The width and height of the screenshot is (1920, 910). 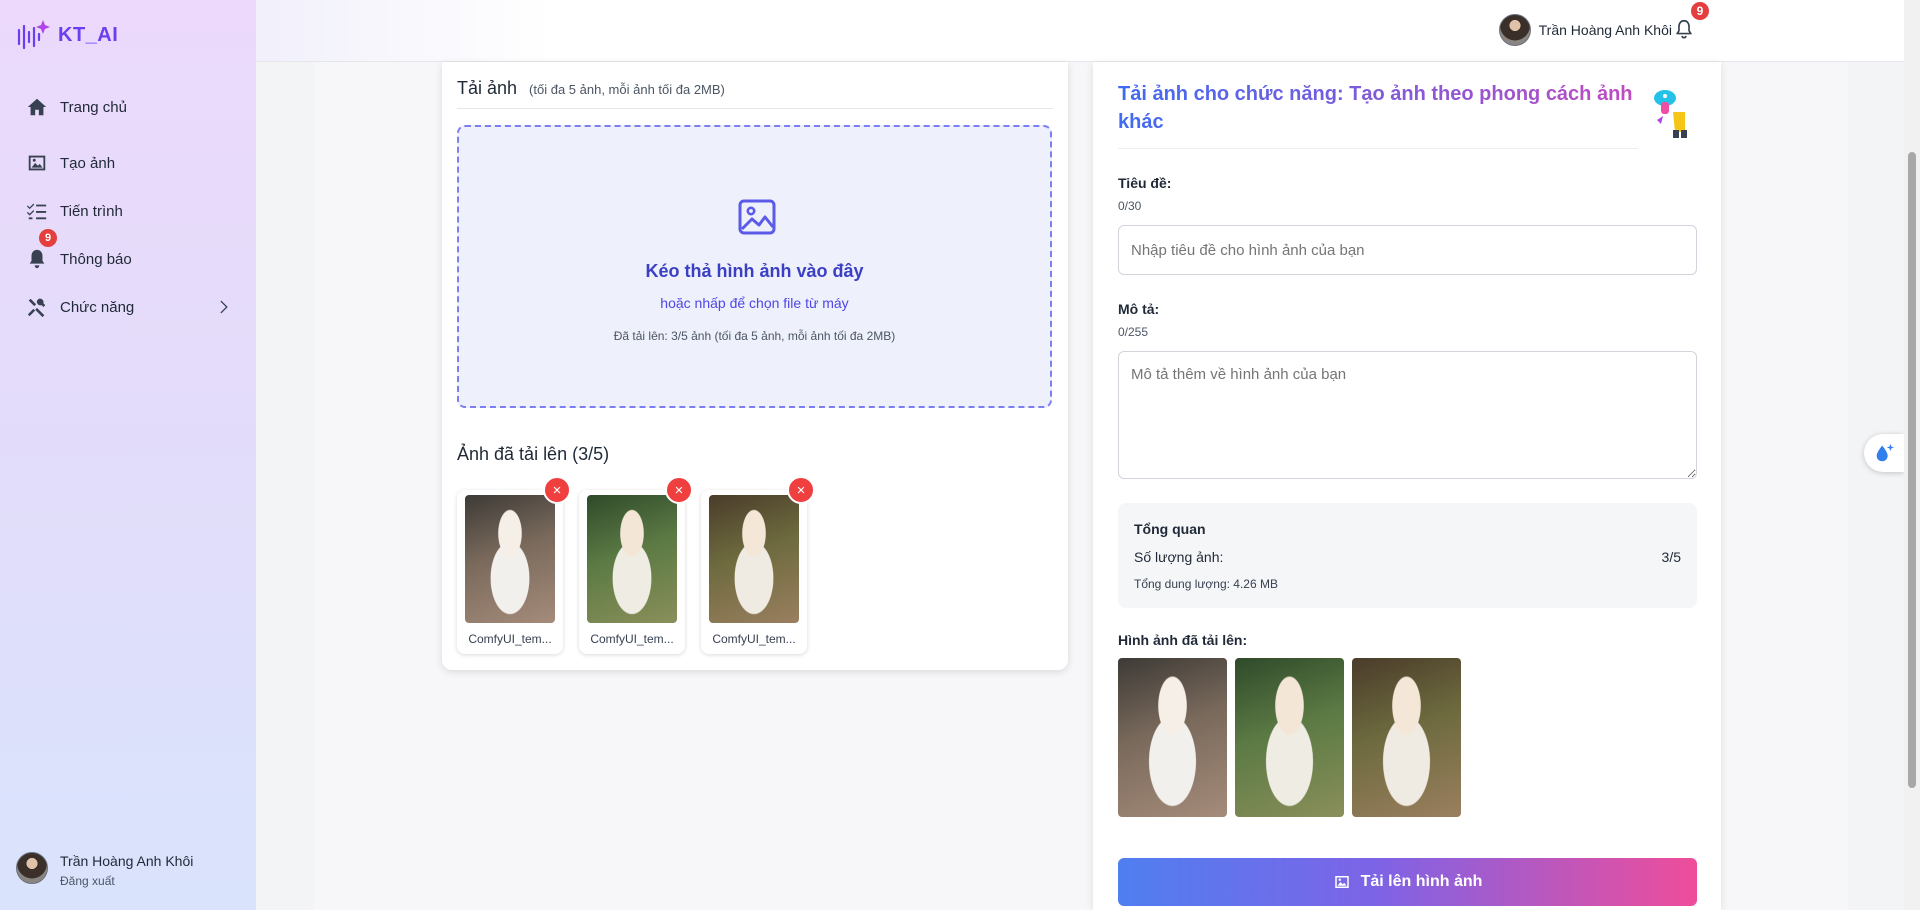 What do you see at coordinates (1407, 415) in the screenshot?
I see `description-textarea` at bounding box center [1407, 415].